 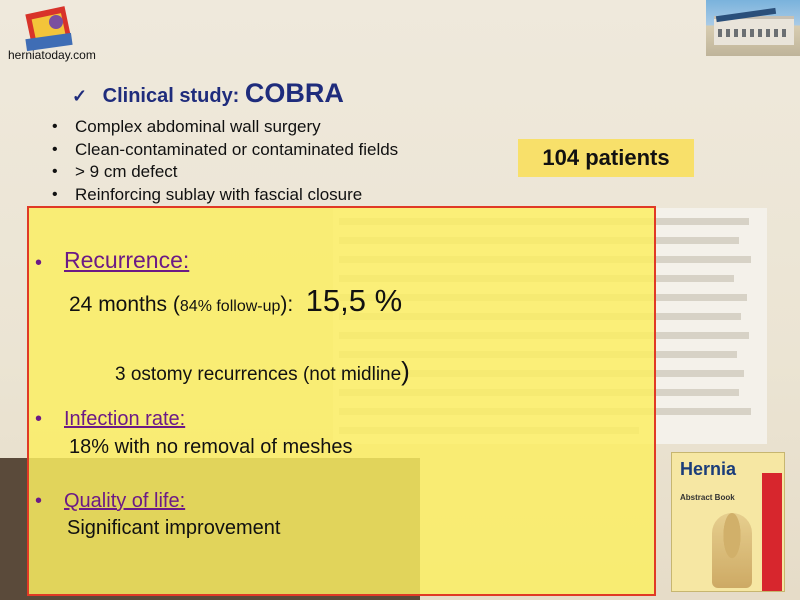 I want to click on list-item: Complex abdominal wall surgery, so click(x=225, y=127).